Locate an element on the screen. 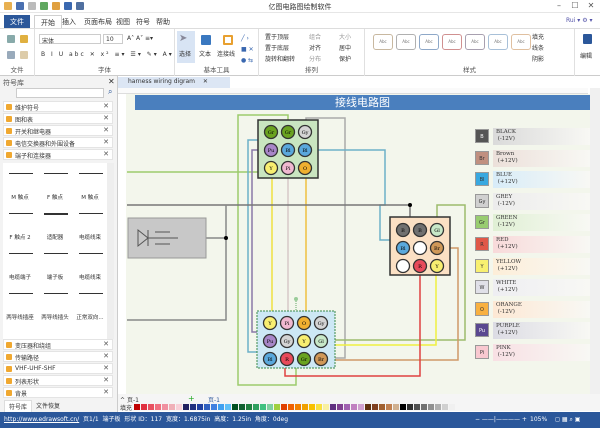 This screenshot has height=428, width=600. search-icon: ⌕ is located at coordinates (110, 92).